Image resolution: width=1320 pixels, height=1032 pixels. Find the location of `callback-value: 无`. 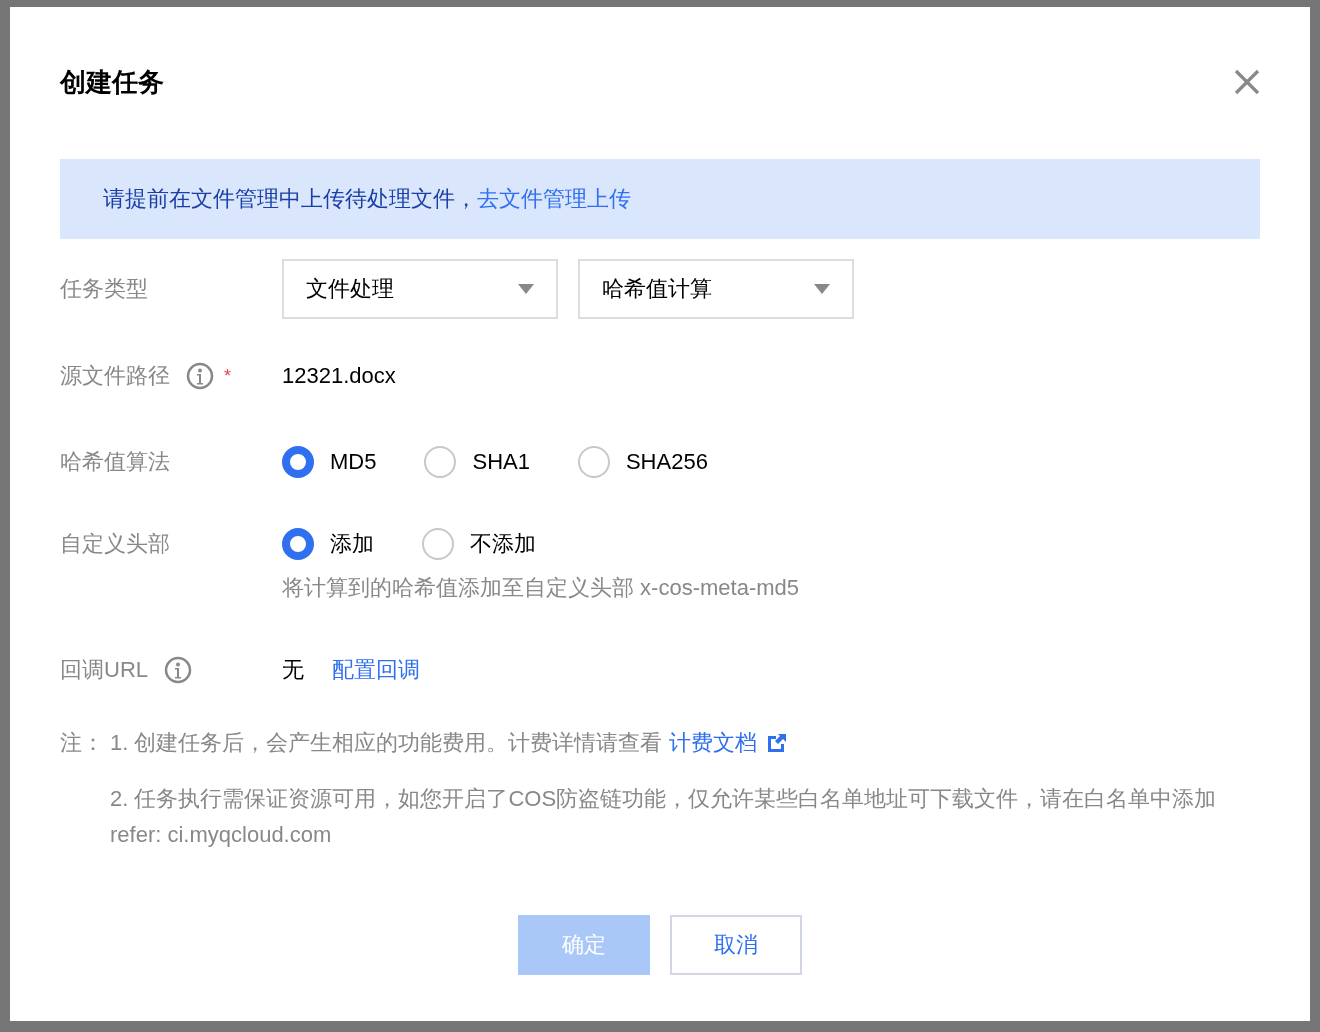

callback-value: 无 is located at coordinates (293, 670).